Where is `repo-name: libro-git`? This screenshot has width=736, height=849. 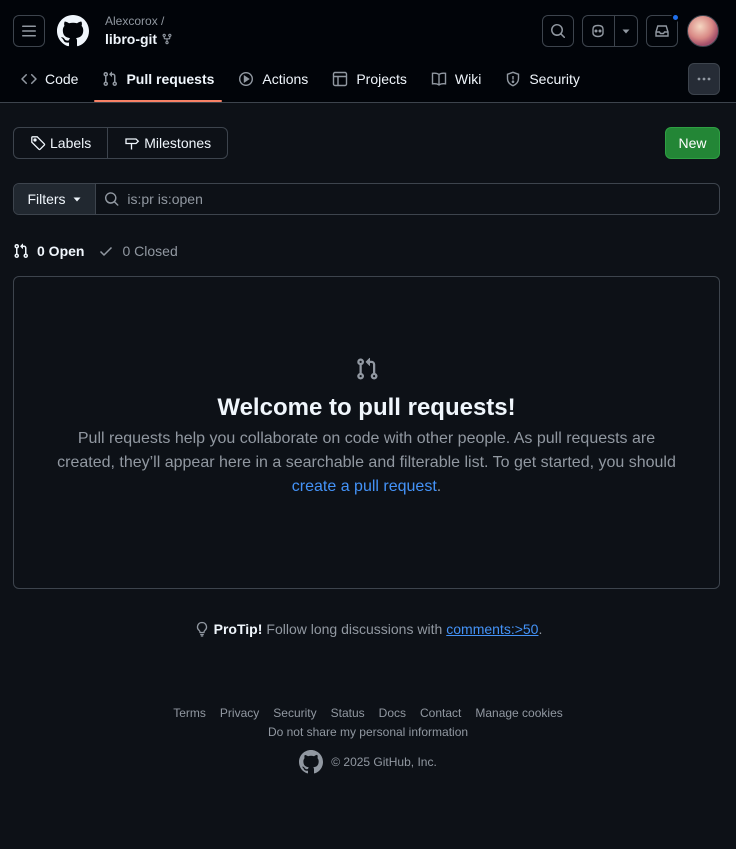
repo-name: libro-git is located at coordinates (131, 39).